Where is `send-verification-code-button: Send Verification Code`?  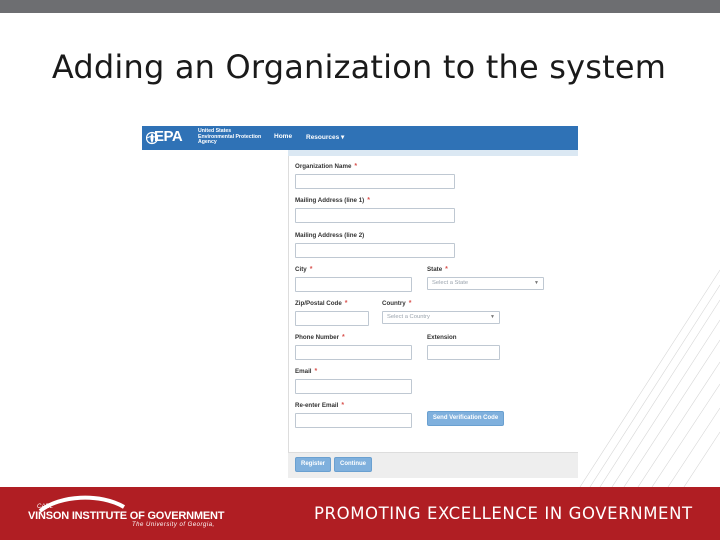
send-verification-code-button: Send Verification Code is located at coordinates (465, 418).